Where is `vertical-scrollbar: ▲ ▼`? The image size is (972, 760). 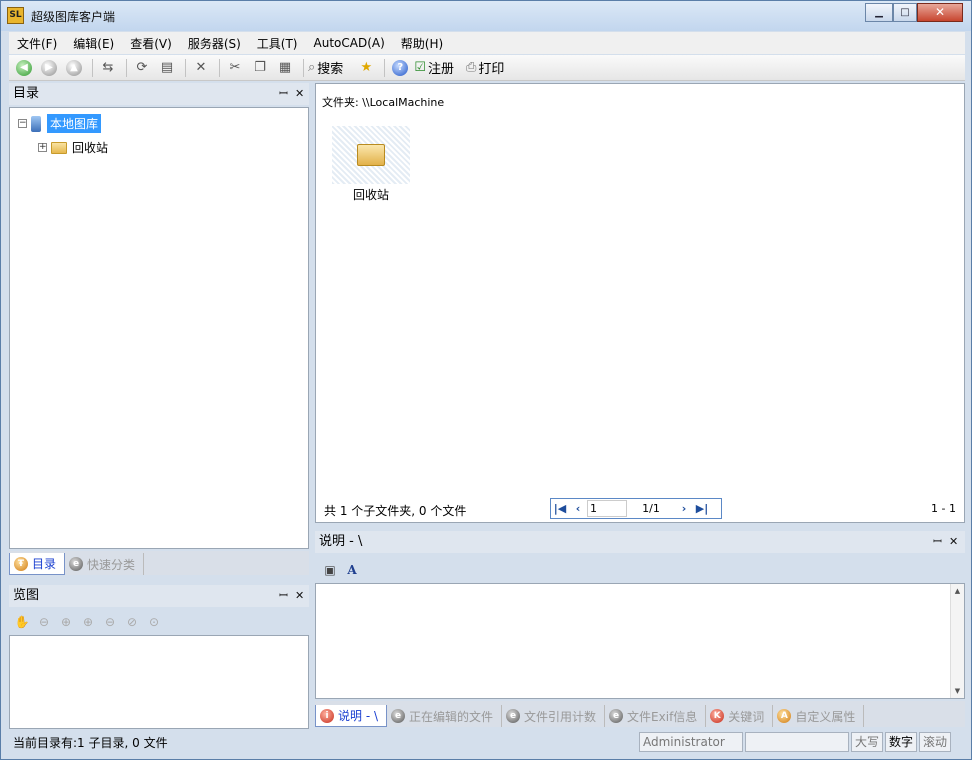
vertical-scrollbar: ▲ ▼ is located at coordinates (957, 641).